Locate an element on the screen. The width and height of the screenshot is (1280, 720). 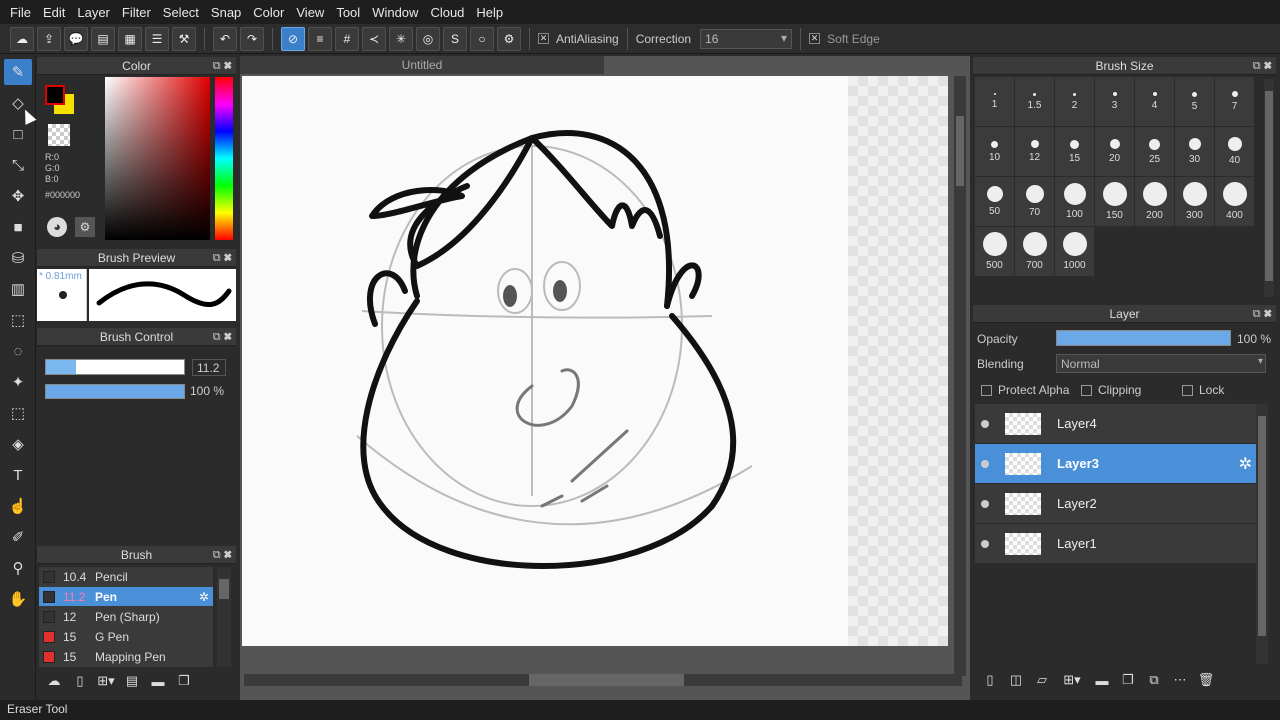
select-rect-tool-icon: ⬚ is located at coordinates (18, 320).